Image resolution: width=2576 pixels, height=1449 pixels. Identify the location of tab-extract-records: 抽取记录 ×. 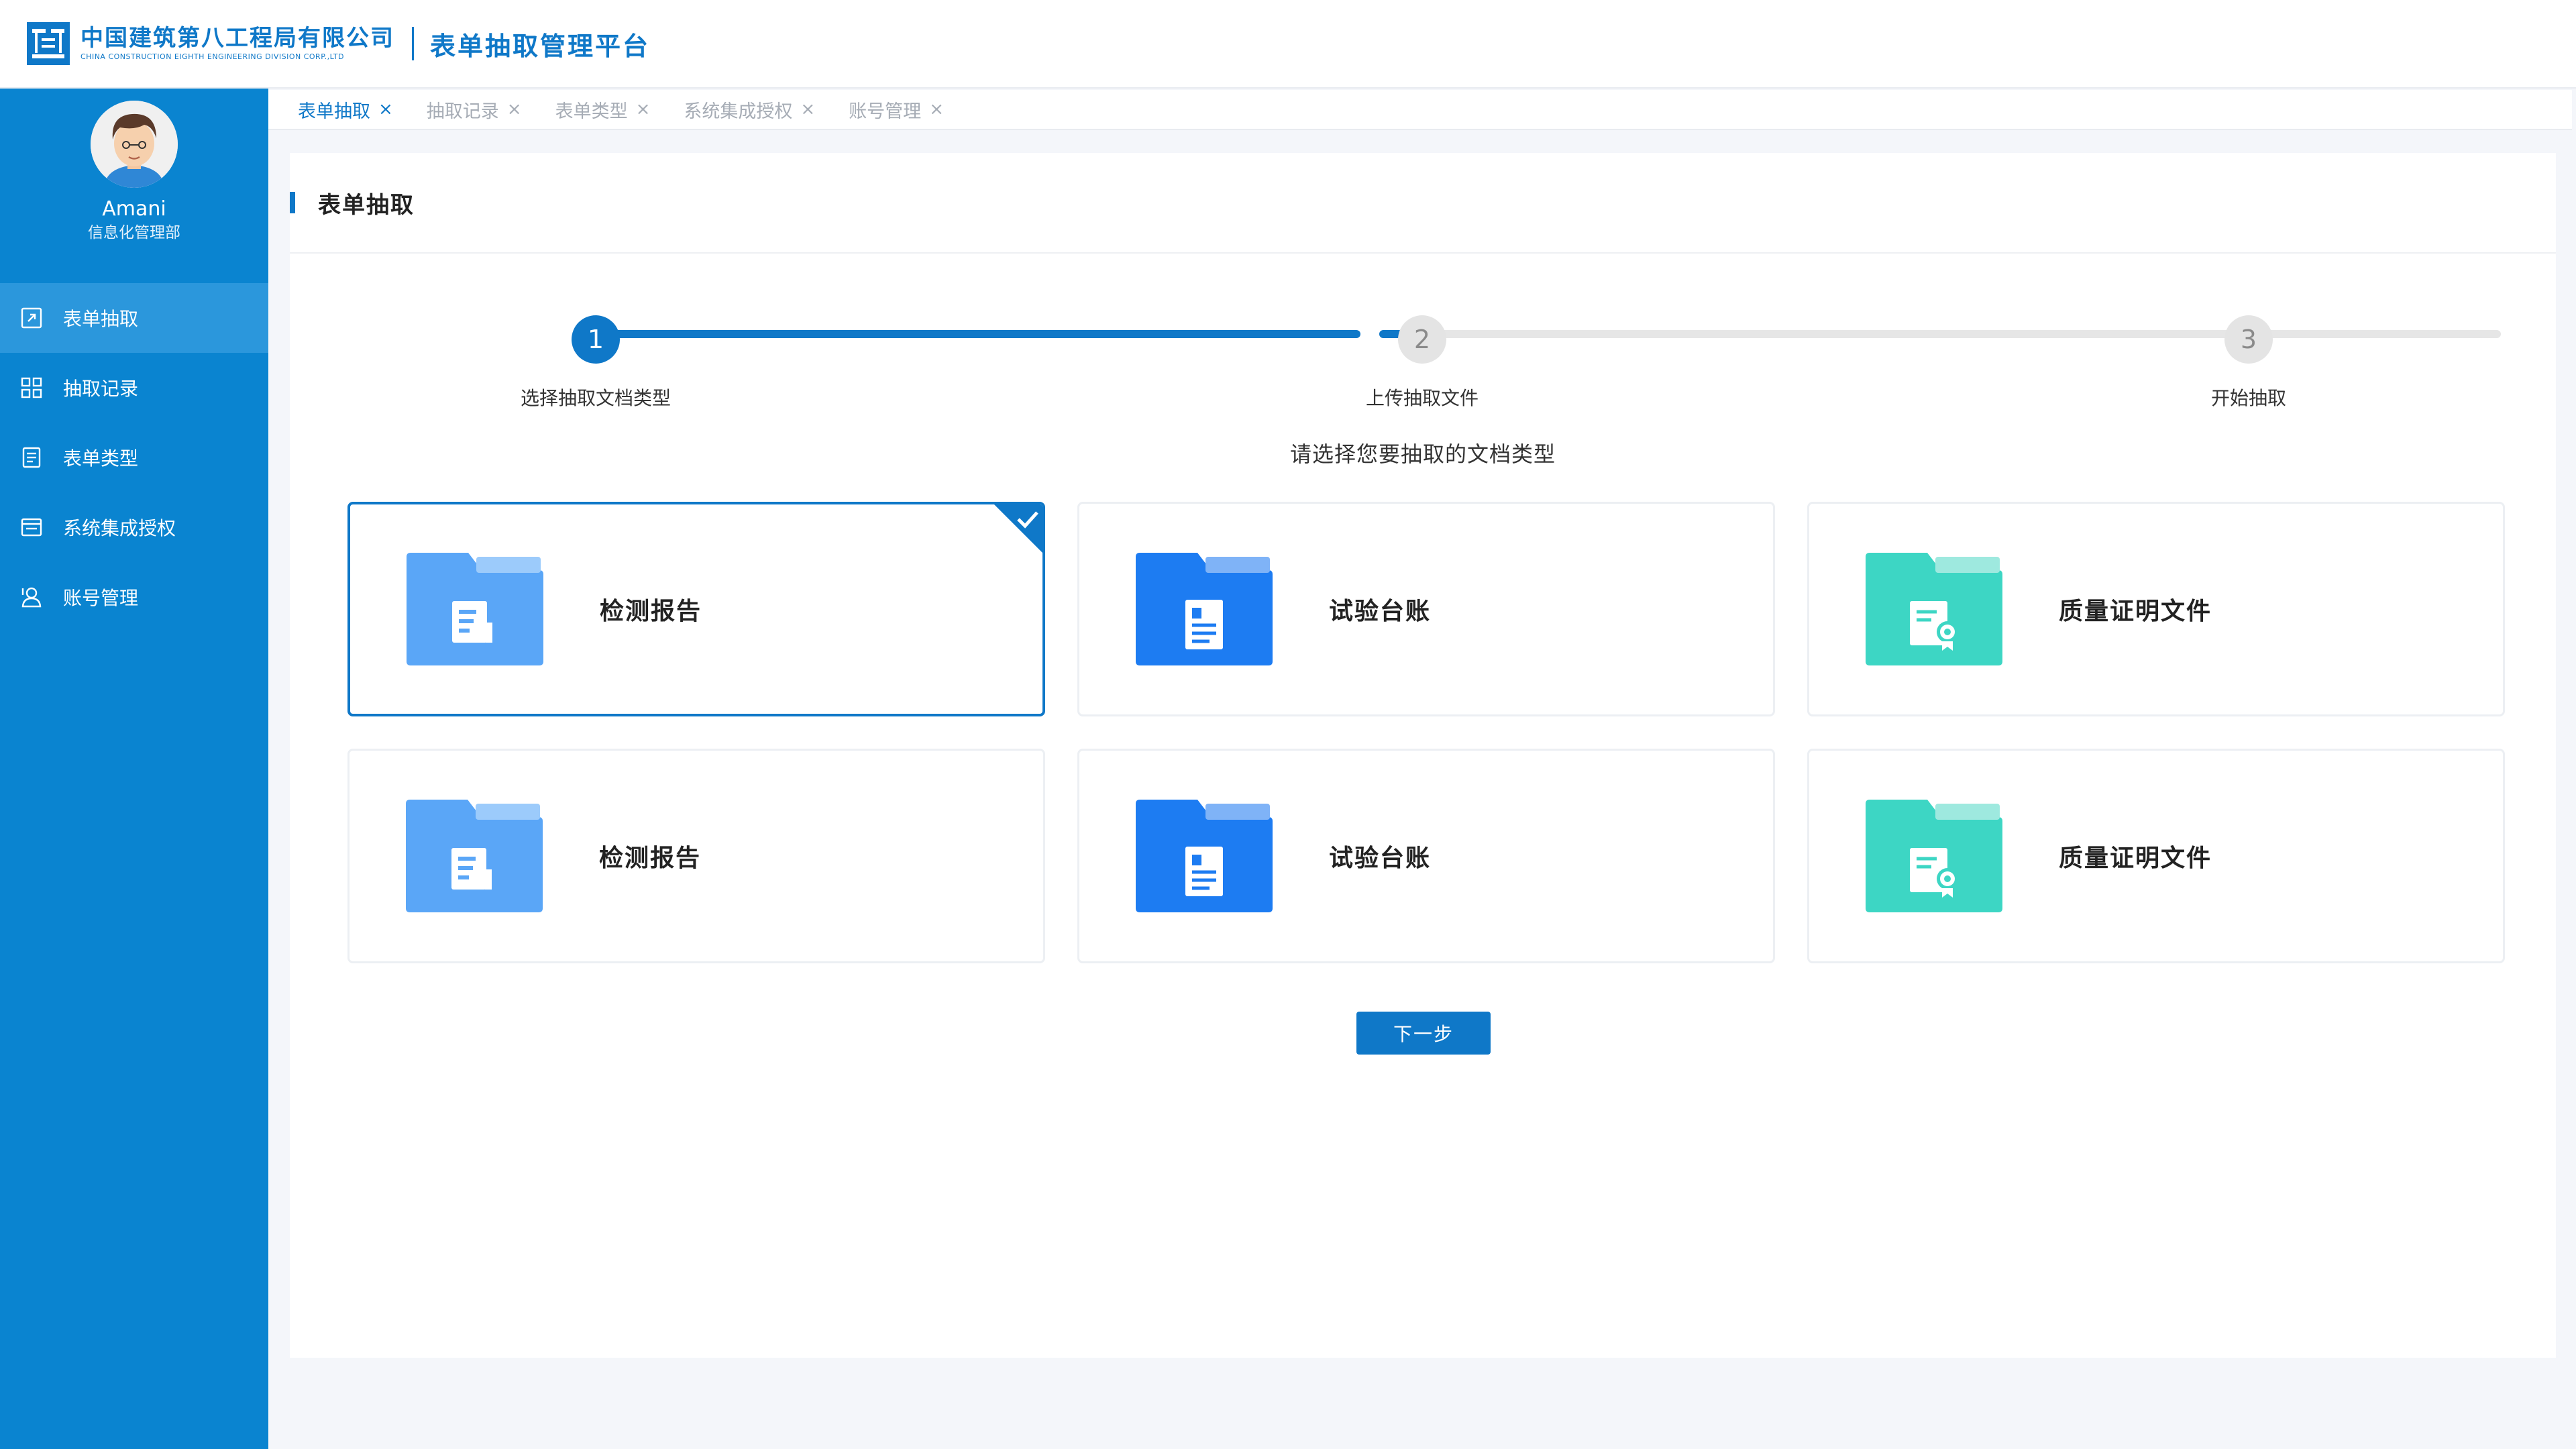
(474, 110).